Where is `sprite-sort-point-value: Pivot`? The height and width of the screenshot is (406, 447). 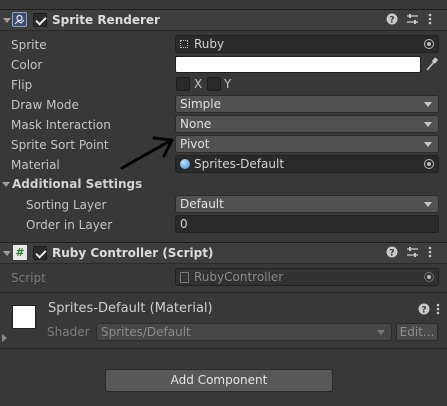
sprite-sort-point-value: Pivot is located at coordinates (195, 144).